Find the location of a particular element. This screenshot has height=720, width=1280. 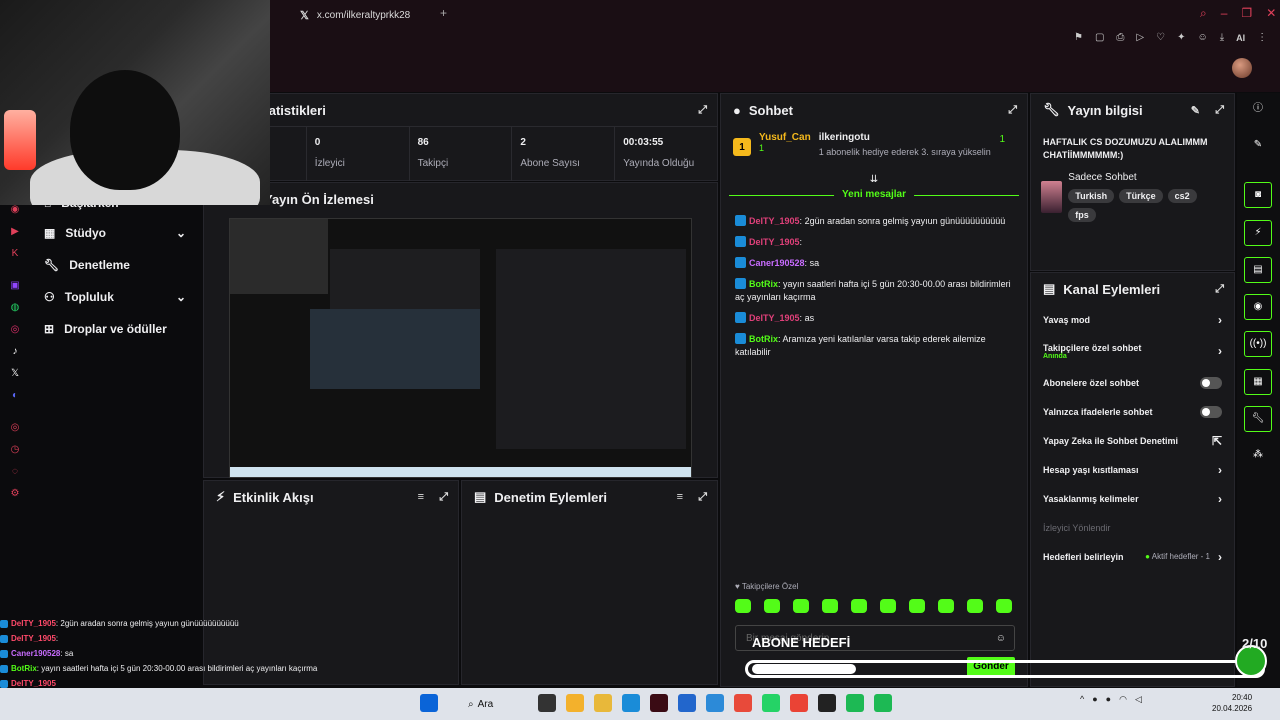

sidebar-item-topluluk: ⚇ Topluluk ⌄ is located at coordinates (116, 297).